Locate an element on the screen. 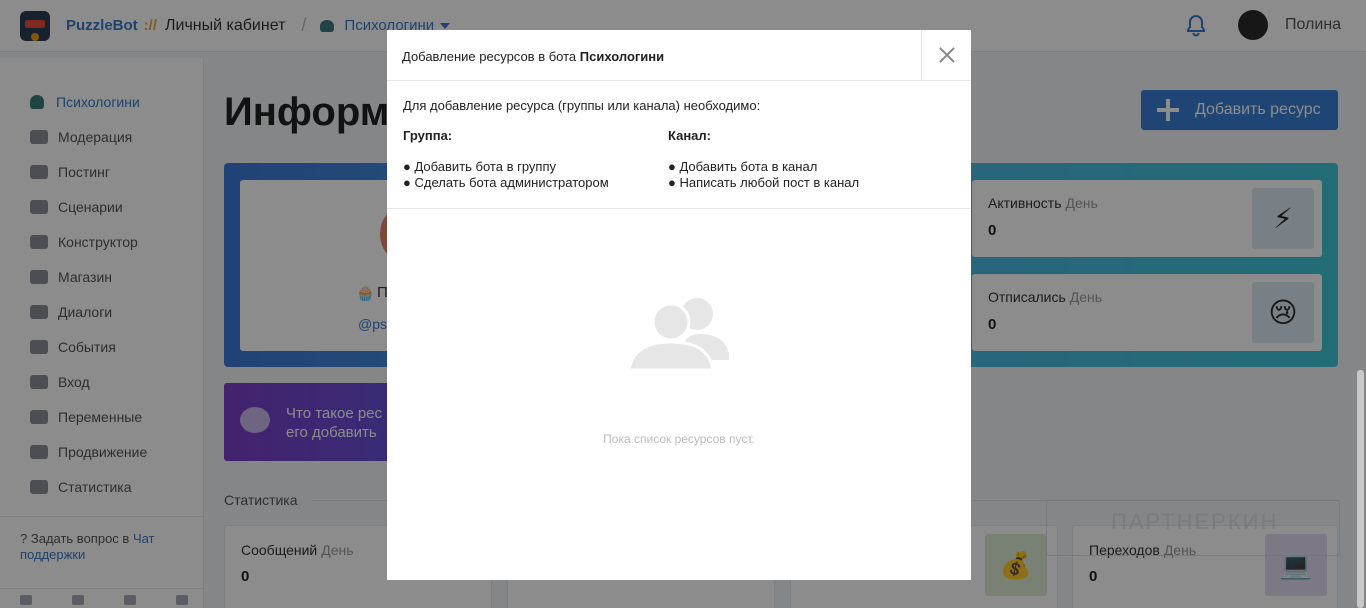 This screenshot has height=608, width=1366. group-step: ● Сделать бота администратором is located at coordinates (506, 182).